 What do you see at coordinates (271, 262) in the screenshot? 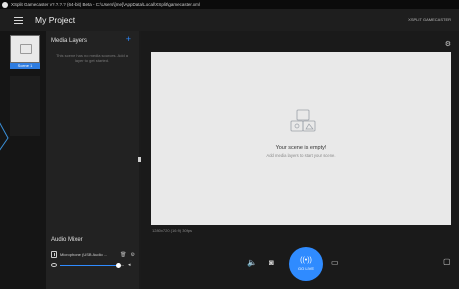
I see `camera-icon: ◙` at bounding box center [271, 262].